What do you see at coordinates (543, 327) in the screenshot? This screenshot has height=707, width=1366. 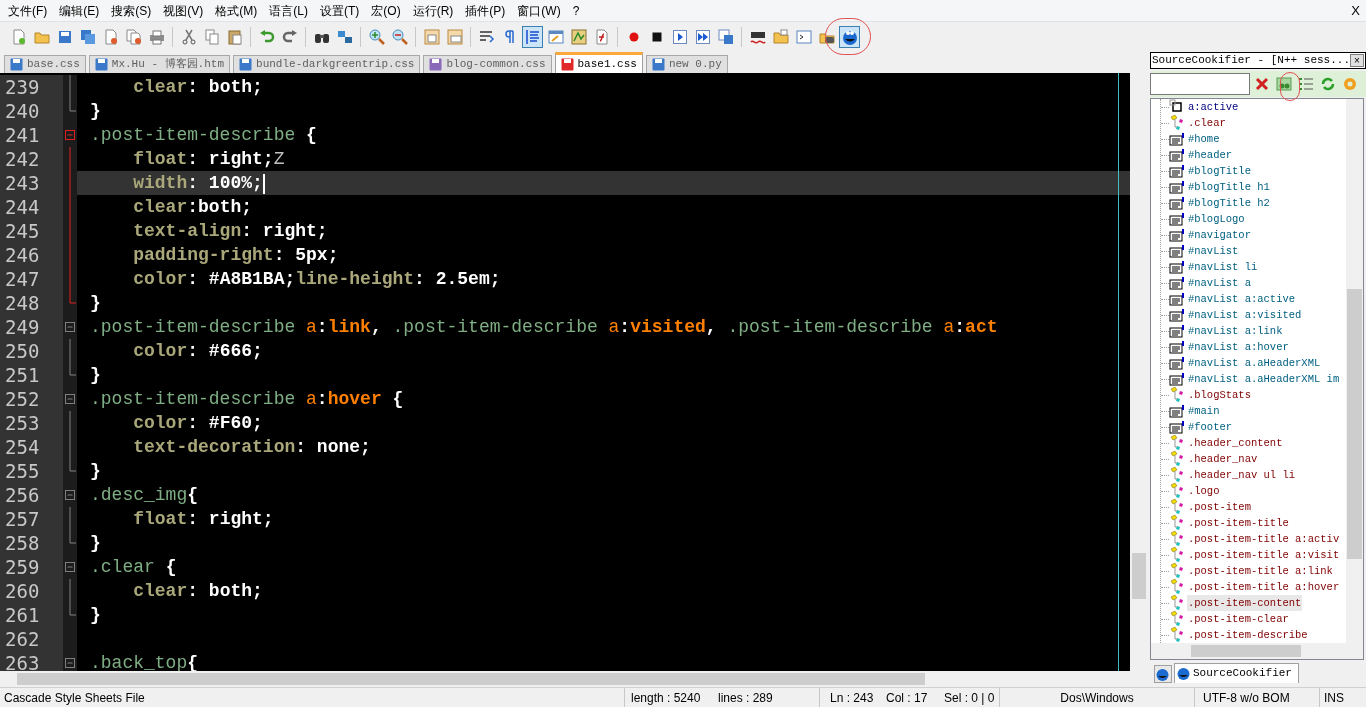 I see `code-line: .post-item-describe a:link, .post-item-describe a:visited, .post-item-describe a:act` at bounding box center [543, 327].